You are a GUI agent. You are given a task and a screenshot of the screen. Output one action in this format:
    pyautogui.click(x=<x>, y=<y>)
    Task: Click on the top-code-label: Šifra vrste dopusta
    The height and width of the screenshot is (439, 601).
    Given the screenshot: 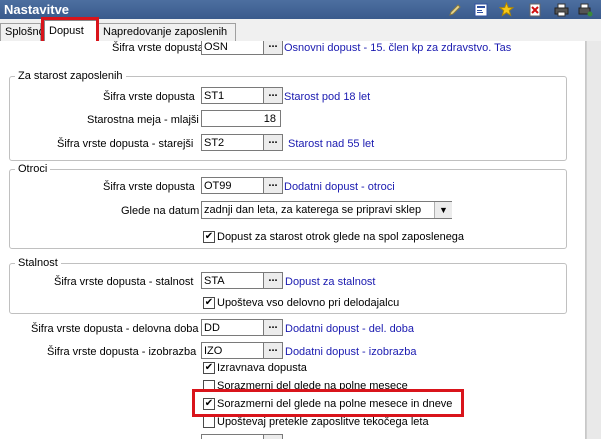 What is the action you would take?
    pyautogui.click(x=158, y=48)
    